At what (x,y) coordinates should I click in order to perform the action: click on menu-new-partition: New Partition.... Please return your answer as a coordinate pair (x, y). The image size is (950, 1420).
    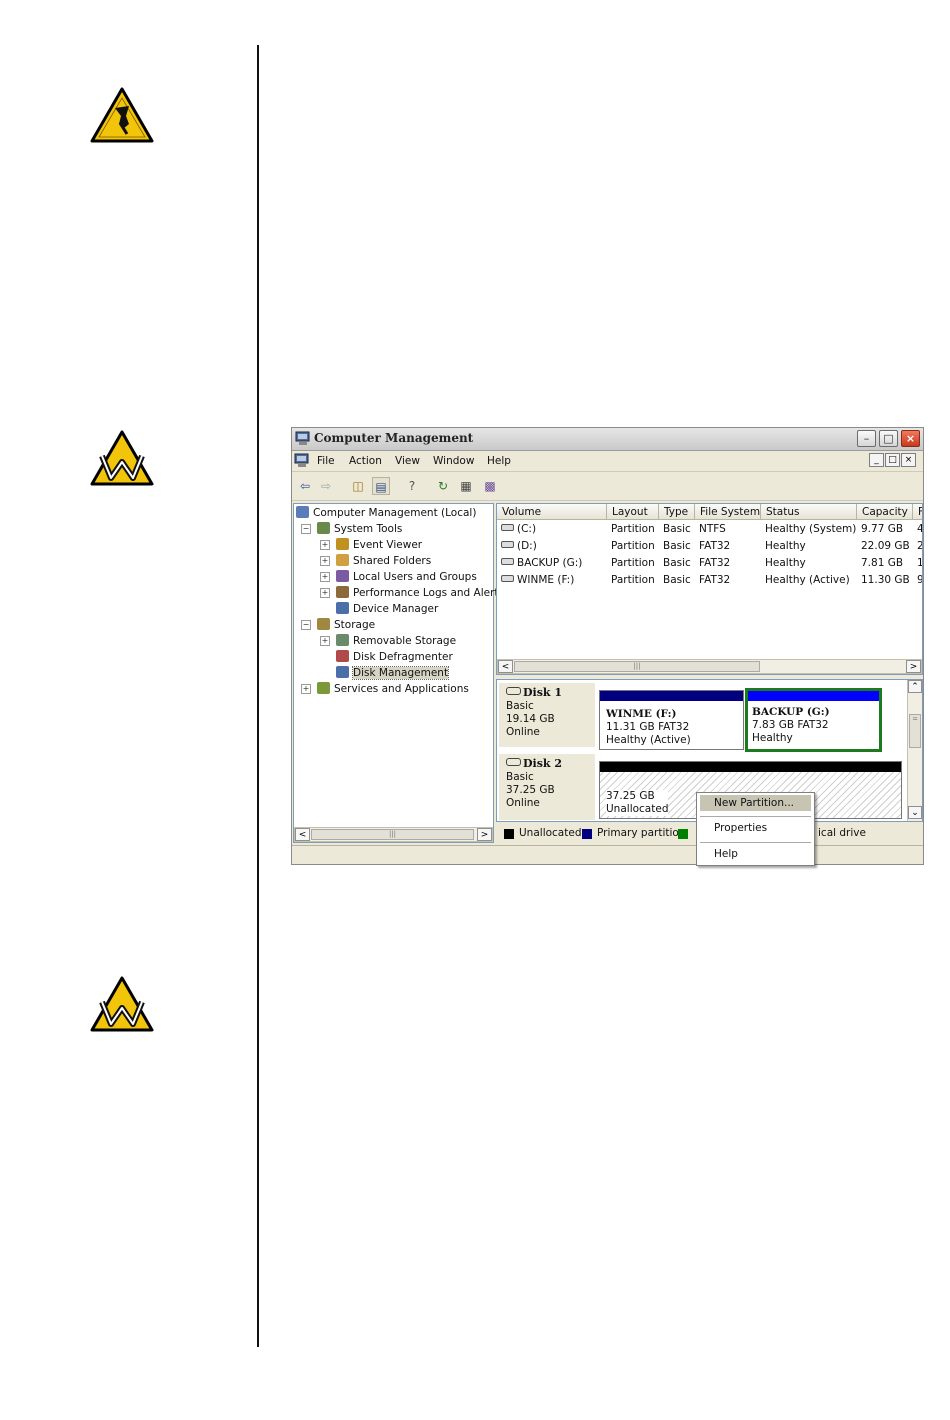
    Looking at the image, I should click on (755, 803).